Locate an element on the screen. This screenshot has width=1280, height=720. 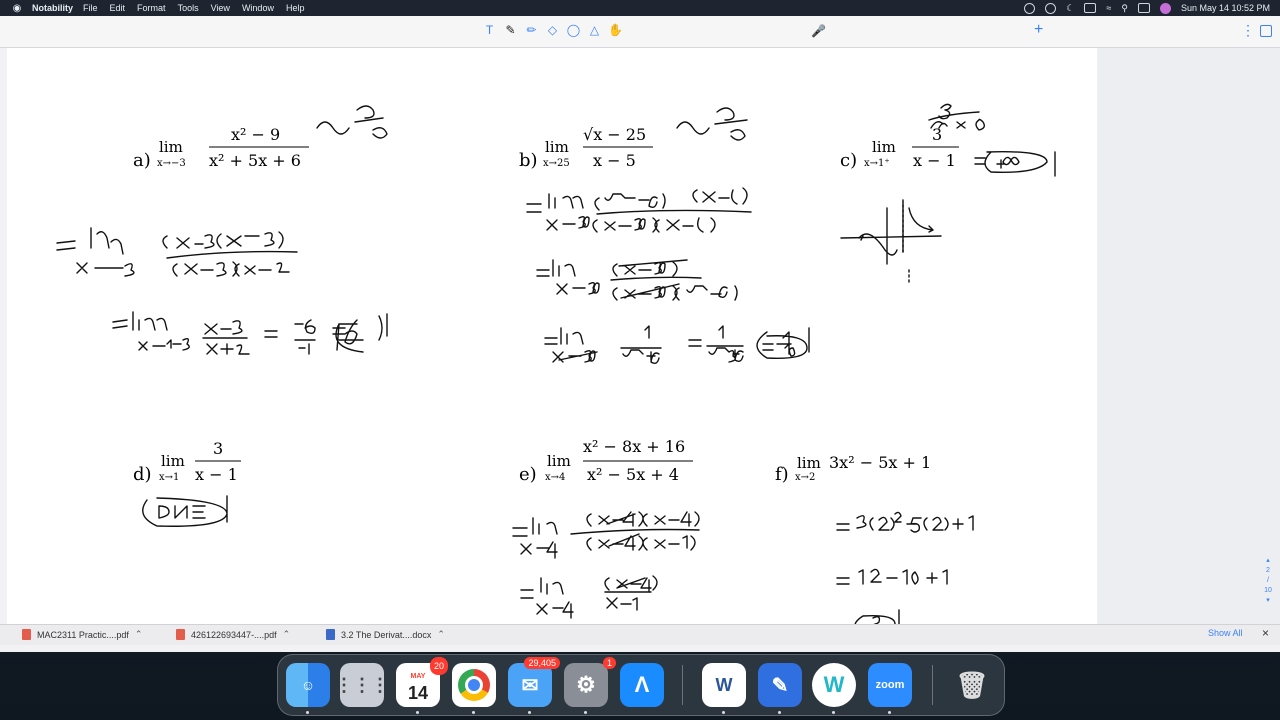
finder-app-icon: ☺ is located at coordinates (308, 685).